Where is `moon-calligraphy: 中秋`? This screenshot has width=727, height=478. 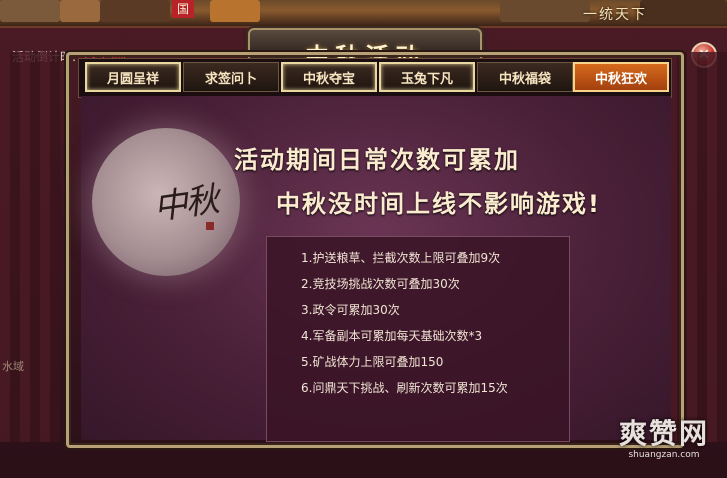 moon-calligraphy: 中秋 is located at coordinates (185, 204).